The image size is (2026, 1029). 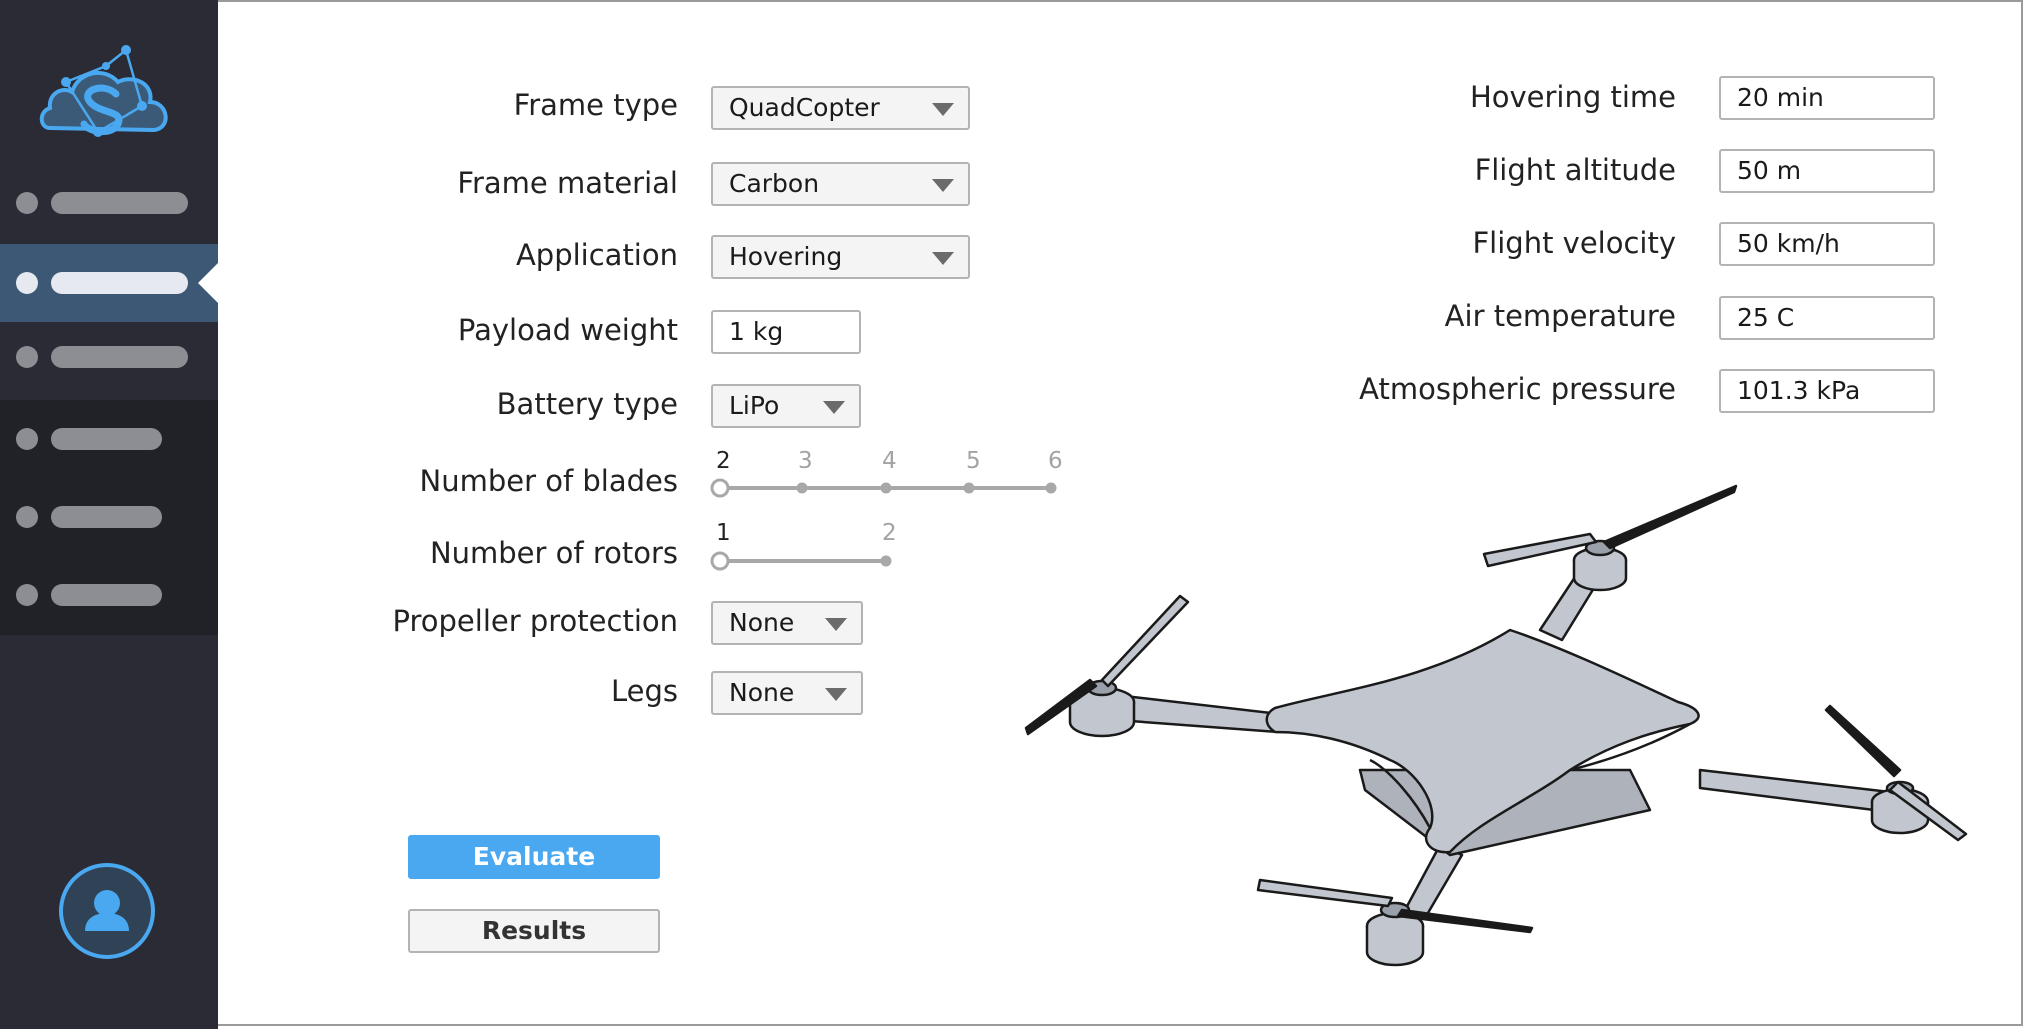 I want to click on battery-type-label: Battery type, so click(x=587, y=404).